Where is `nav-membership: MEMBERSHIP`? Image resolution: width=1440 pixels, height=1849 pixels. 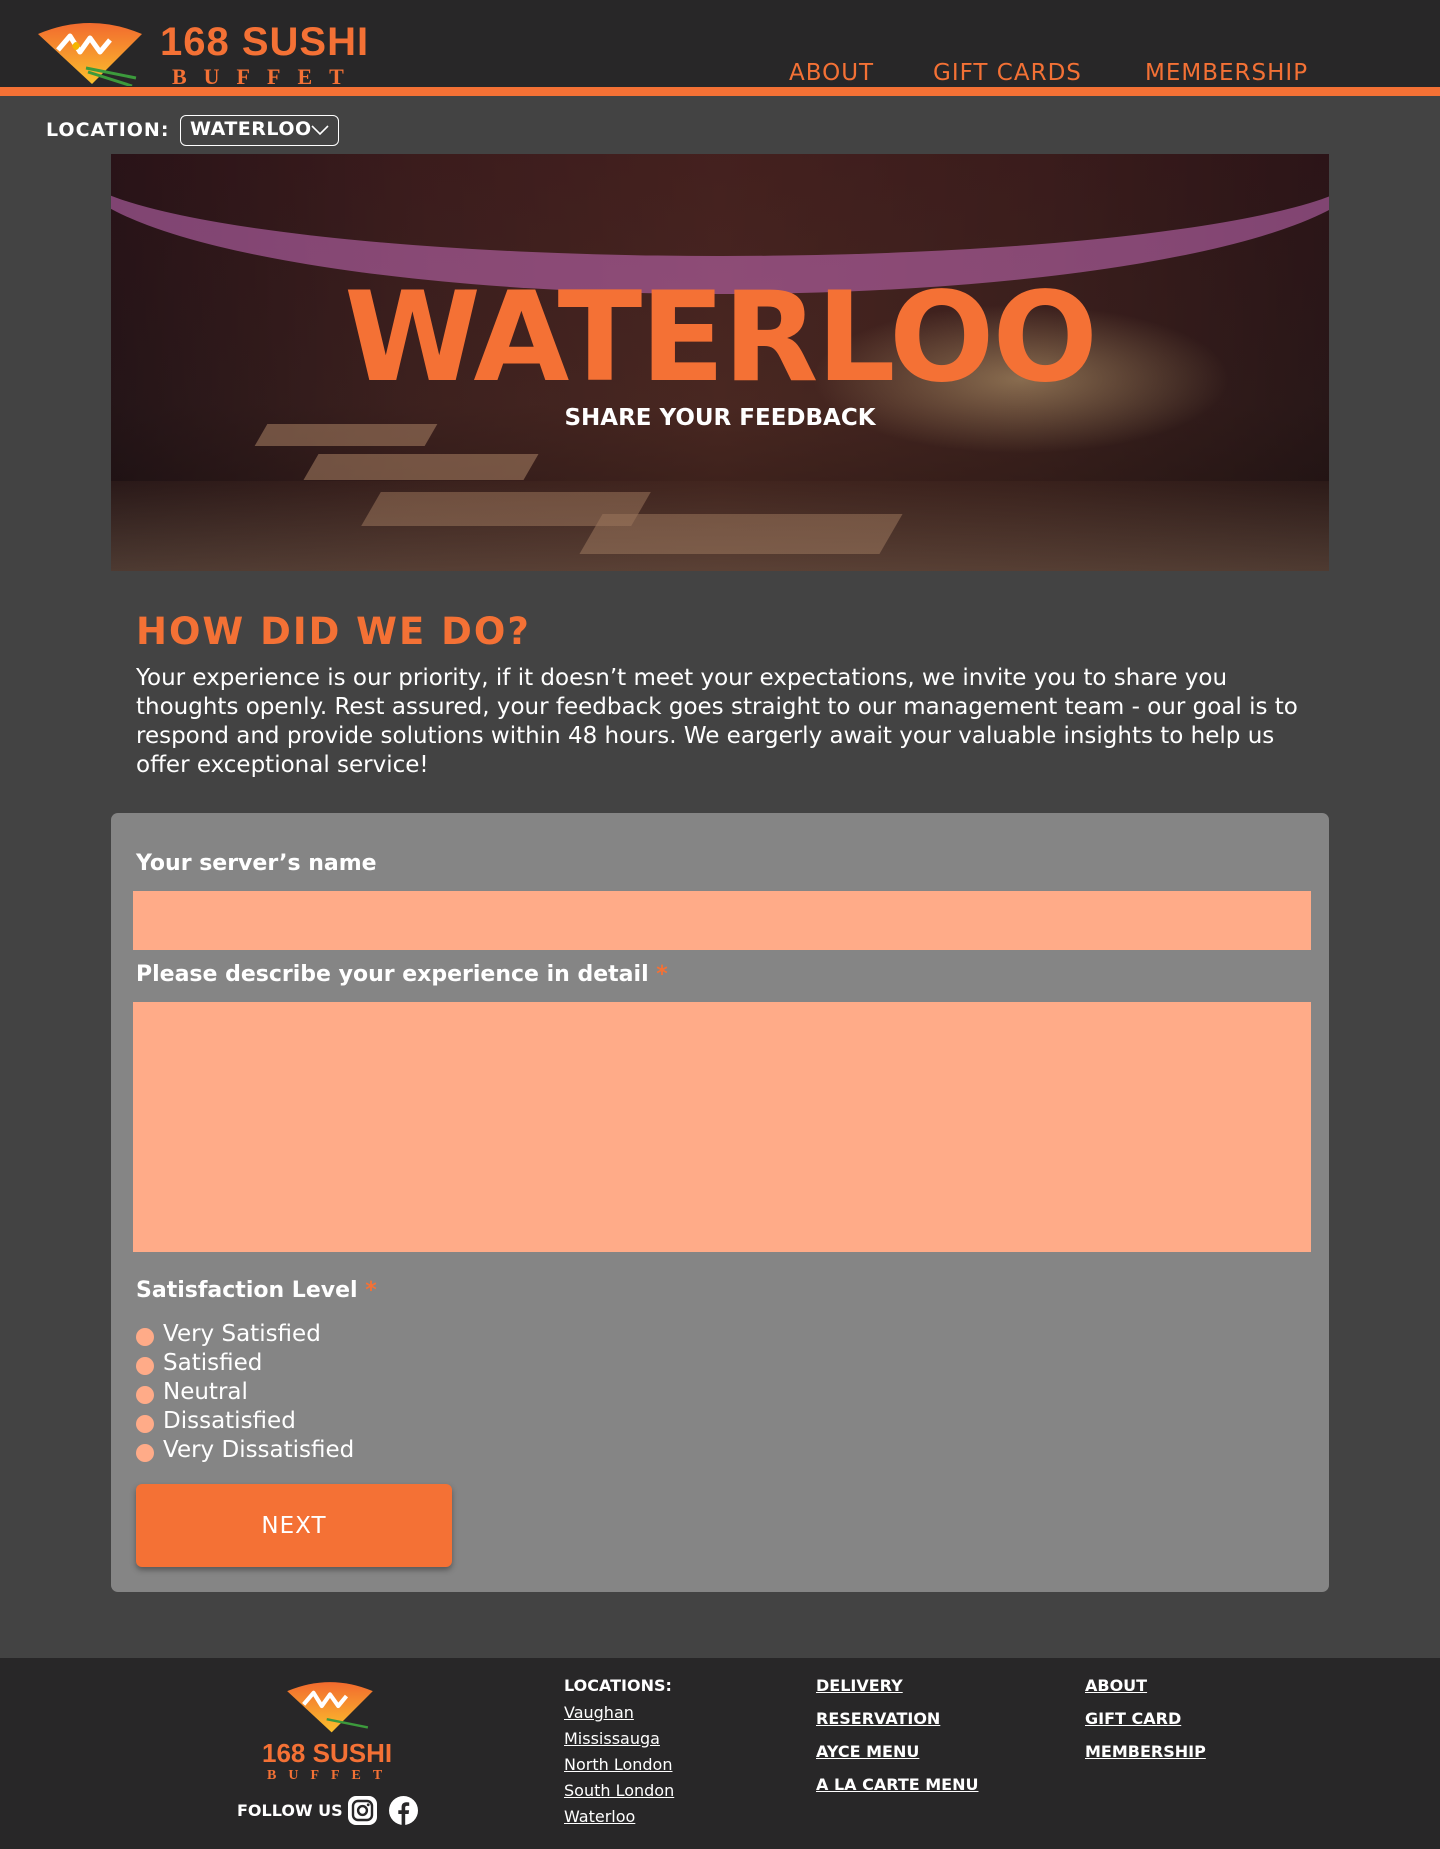 nav-membership: MEMBERSHIP is located at coordinates (1226, 73).